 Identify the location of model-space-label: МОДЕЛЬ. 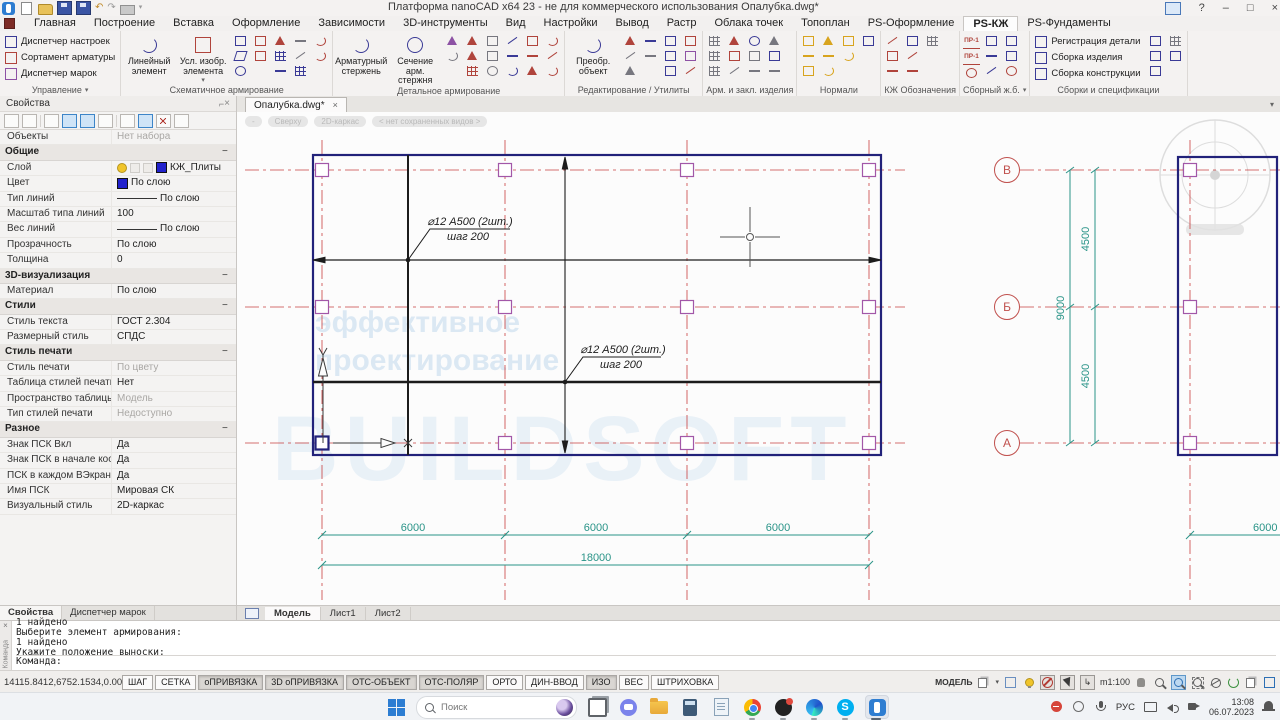
(953, 682).